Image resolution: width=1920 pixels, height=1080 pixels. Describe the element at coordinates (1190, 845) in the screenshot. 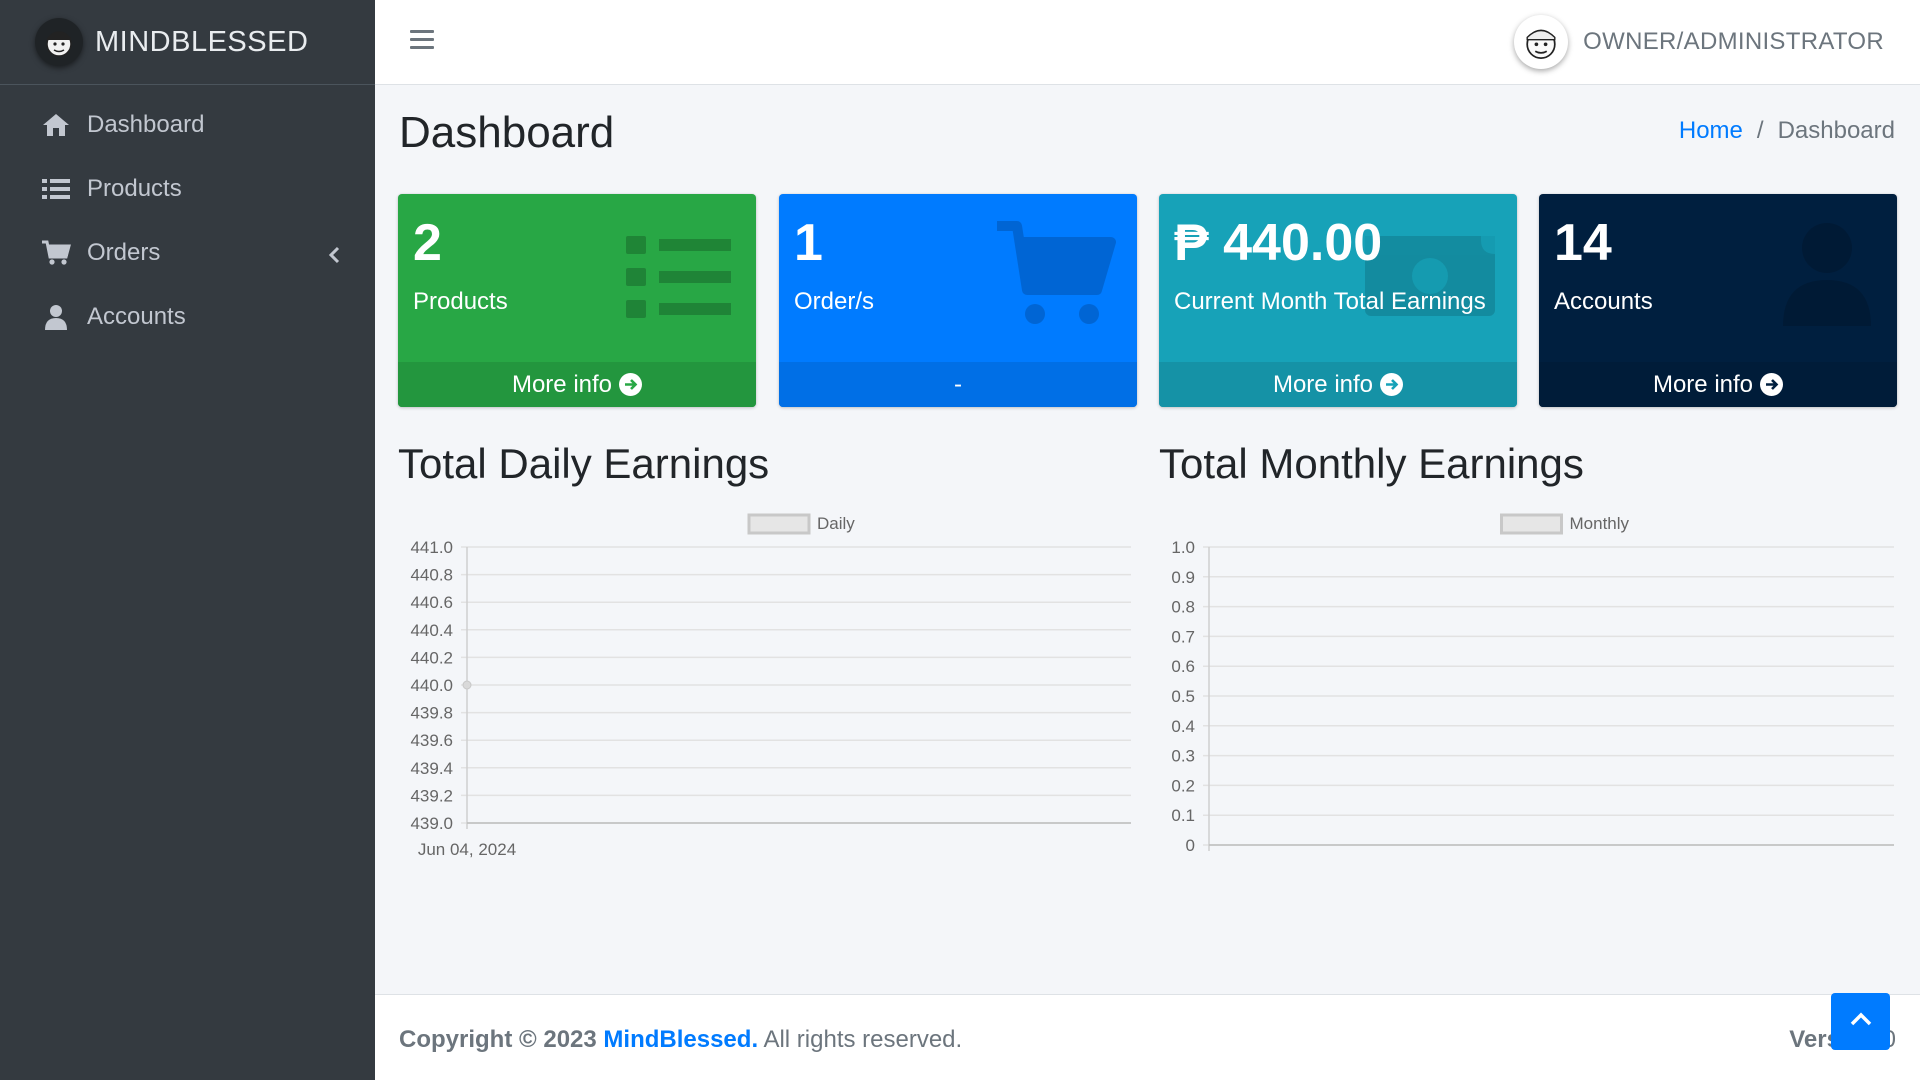

I see `y-tick-label: 0` at that location.